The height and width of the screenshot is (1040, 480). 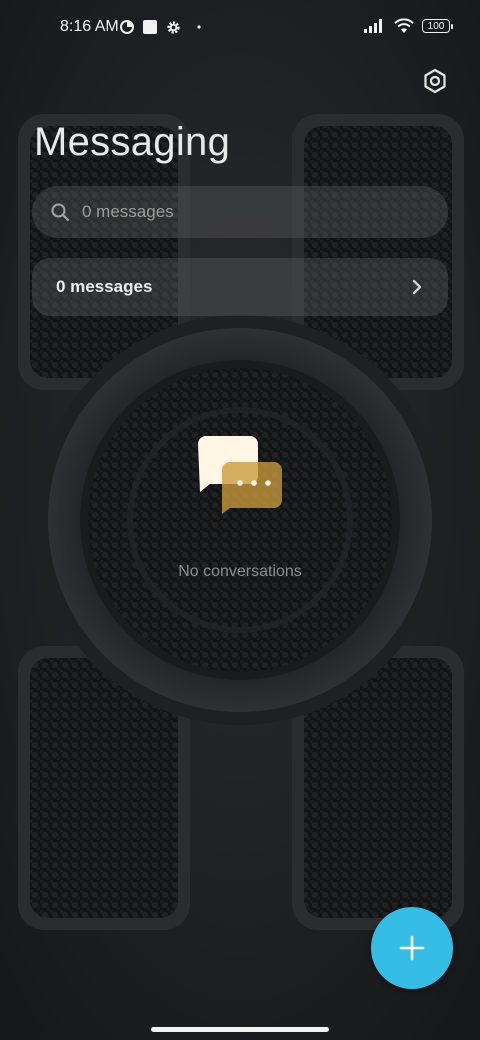 What do you see at coordinates (404, 25) in the screenshot?
I see `wifi-icon` at bounding box center [404, 25].